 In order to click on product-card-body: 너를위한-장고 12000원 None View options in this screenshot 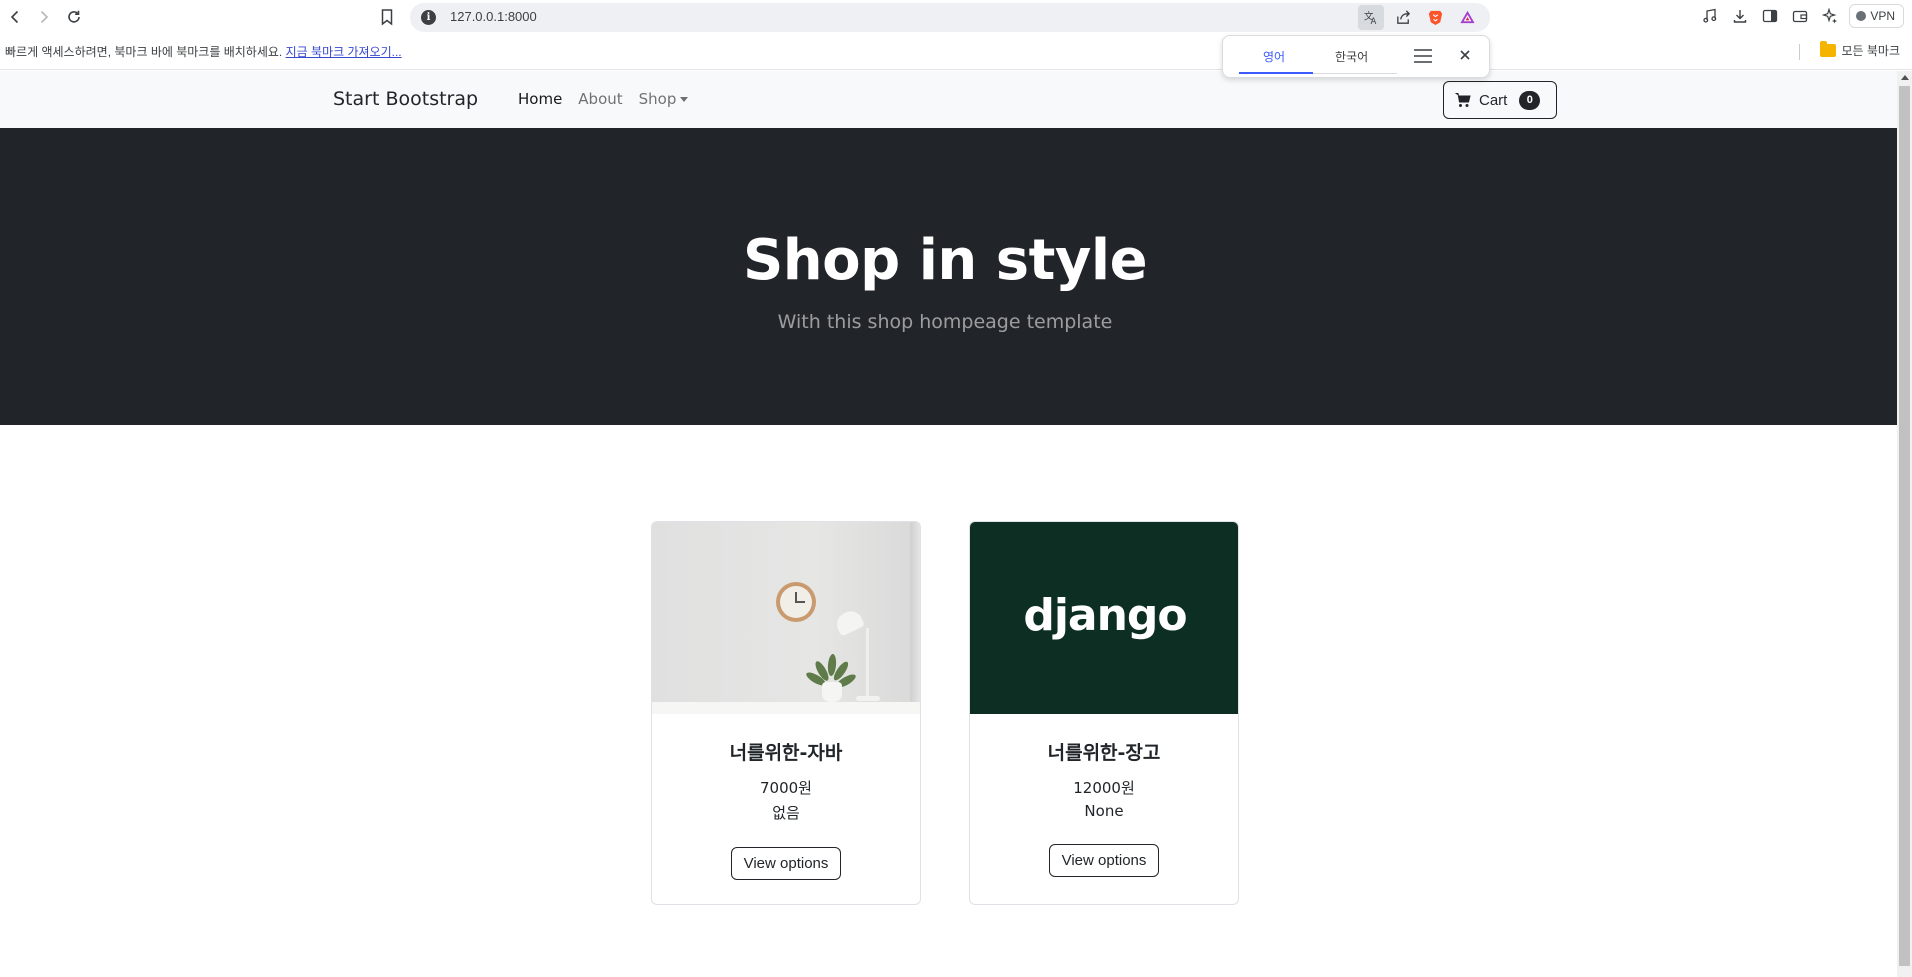, I will do `click(1104, 807)`.